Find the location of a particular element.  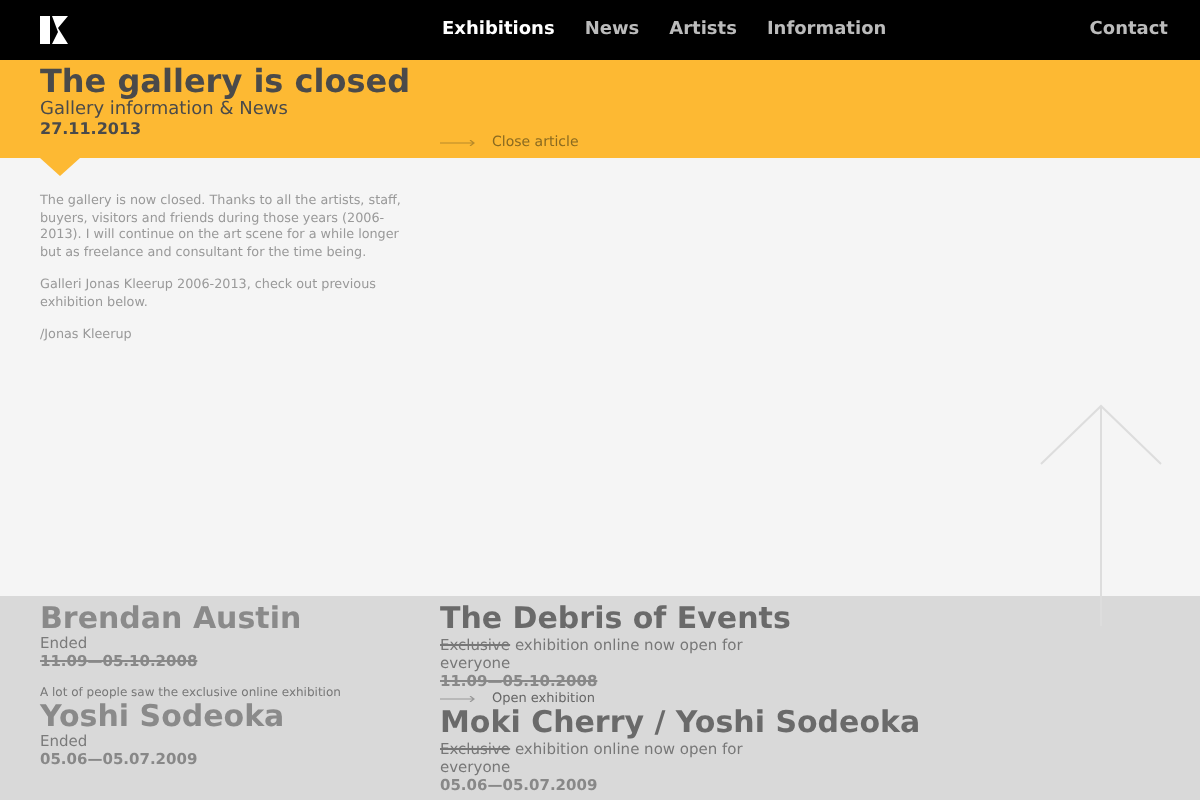

exhibition-title: Yoshi Sodeoka is located at coordinates (240, 717).